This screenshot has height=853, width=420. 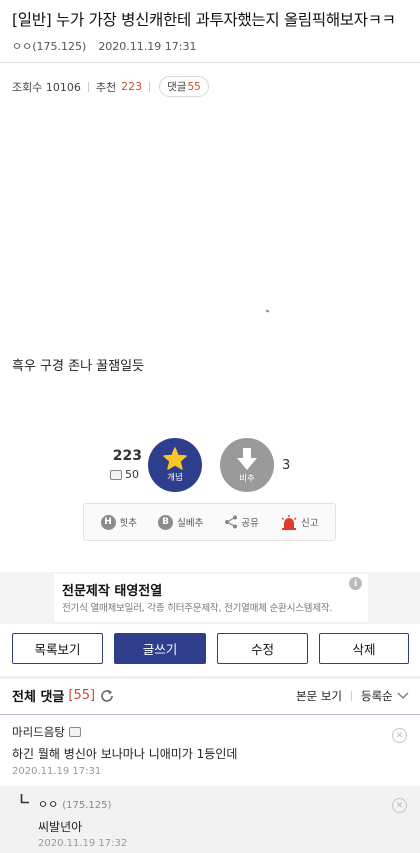 I want to click on post-author: ㅇㅇ(175.125), so click(x=49, y=46).